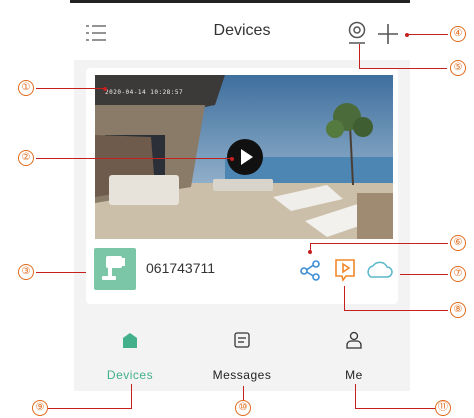 The image size is (474, 418). Describe the element at coordinates (357, 33) in the screenshot. I see `add-camera-icon` at that location.